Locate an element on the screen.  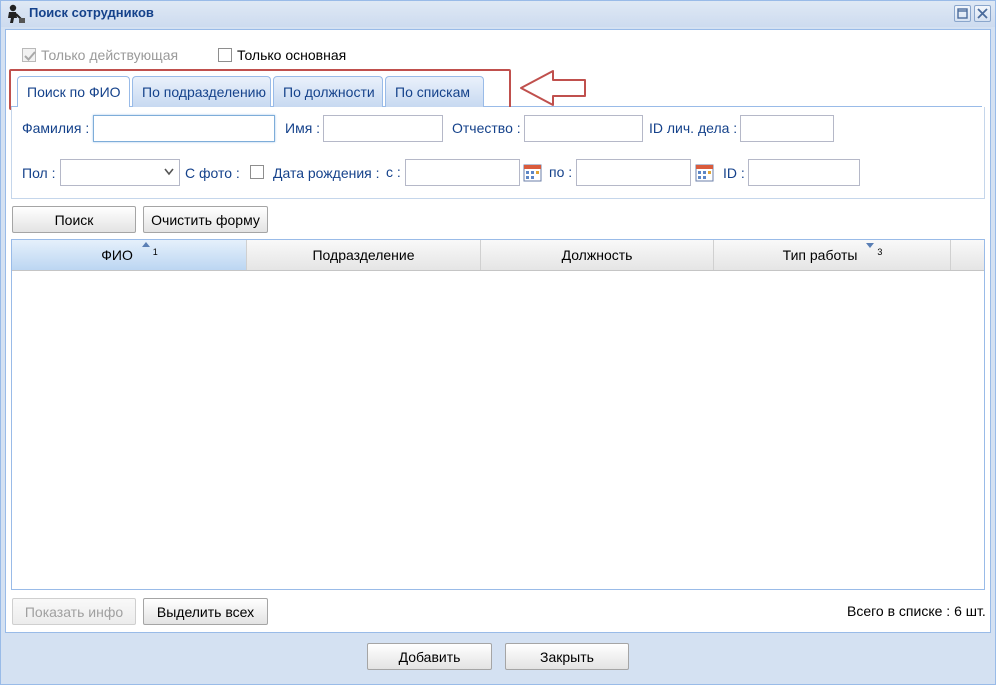
tab-by-position: По должности is located at coordinates (328, 91).